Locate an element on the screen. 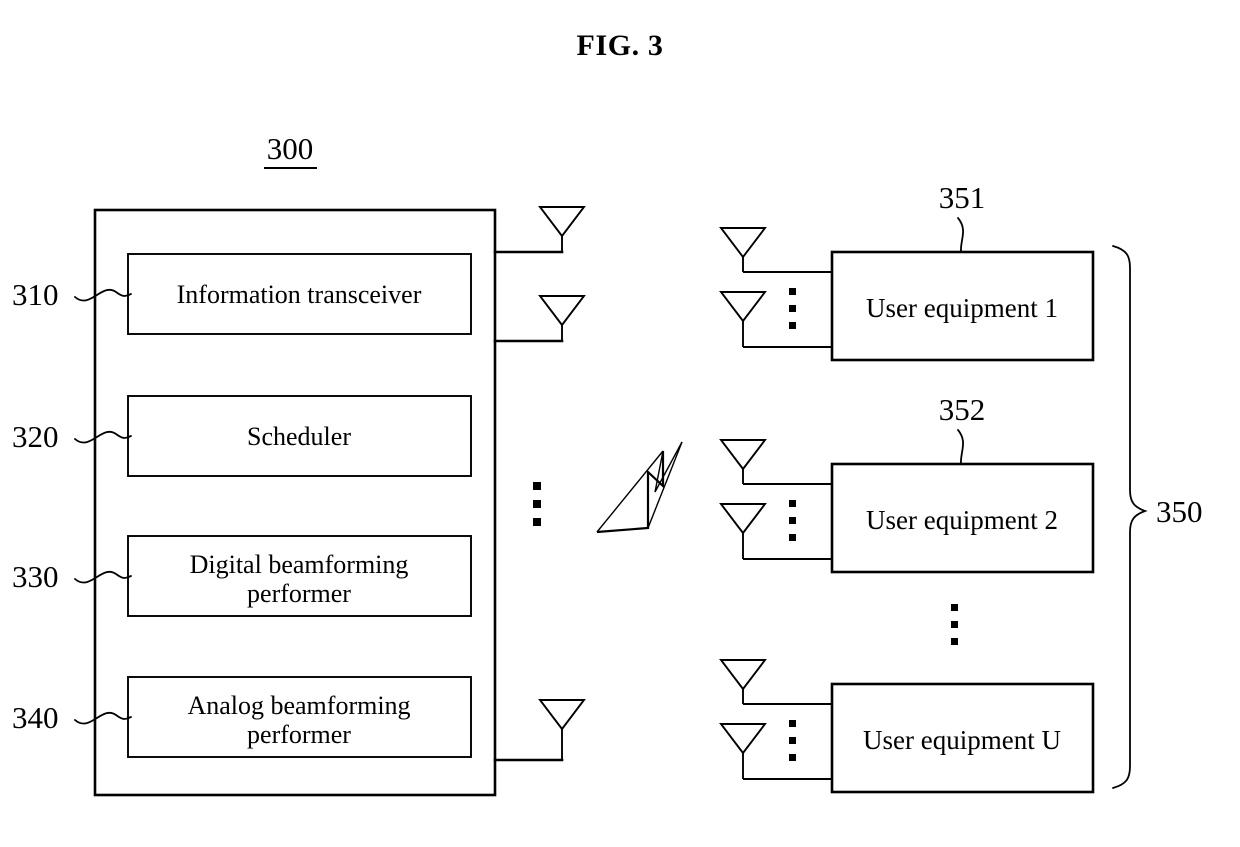 The width and height of the screenshot is (1240, 847). ueu-antenna-icon-top is located at coordinates (775, 682).